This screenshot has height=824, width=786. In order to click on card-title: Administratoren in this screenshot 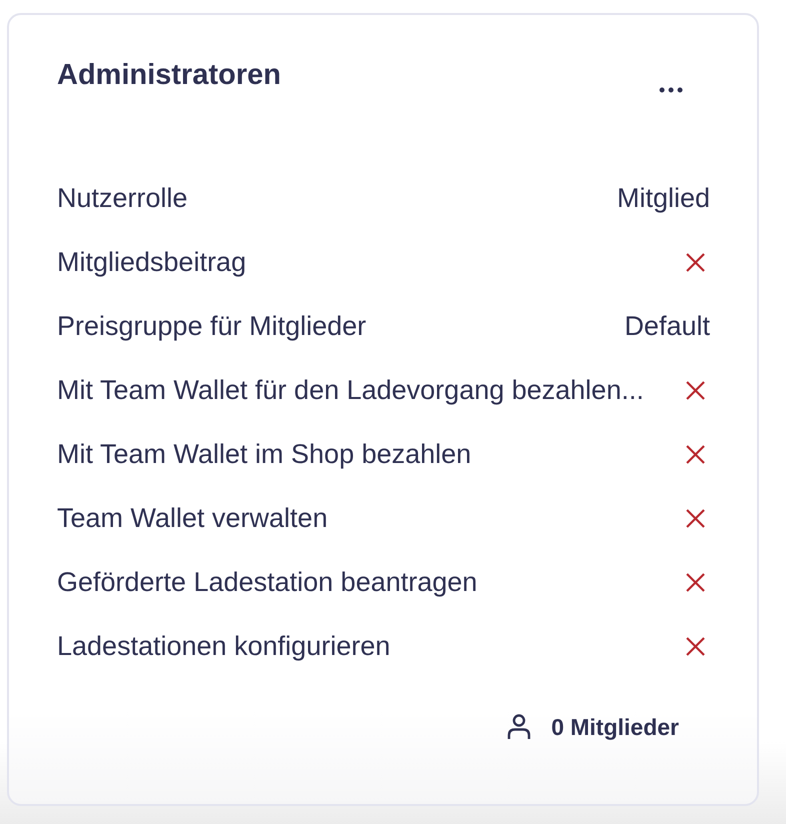, I will do `click(169, 75)`.